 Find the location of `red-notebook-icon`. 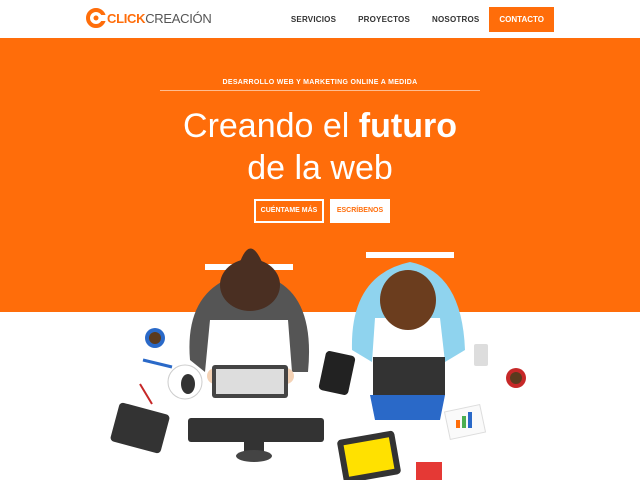

red-notebook-icon is located at coordinates (429, 471).